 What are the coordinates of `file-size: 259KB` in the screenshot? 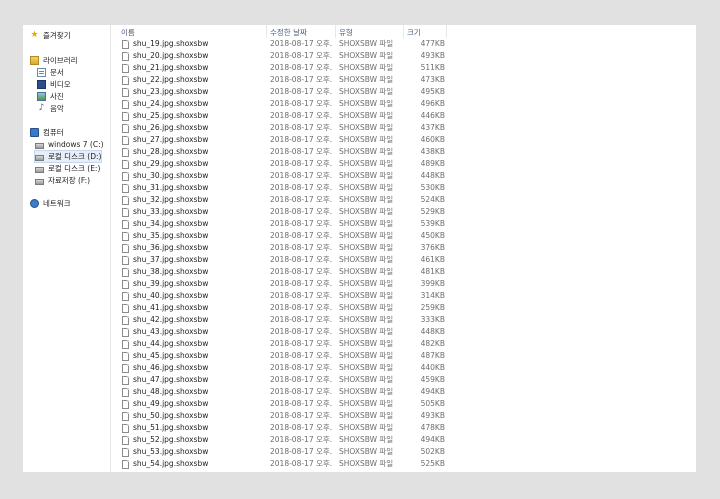 It's located at (432, 307).